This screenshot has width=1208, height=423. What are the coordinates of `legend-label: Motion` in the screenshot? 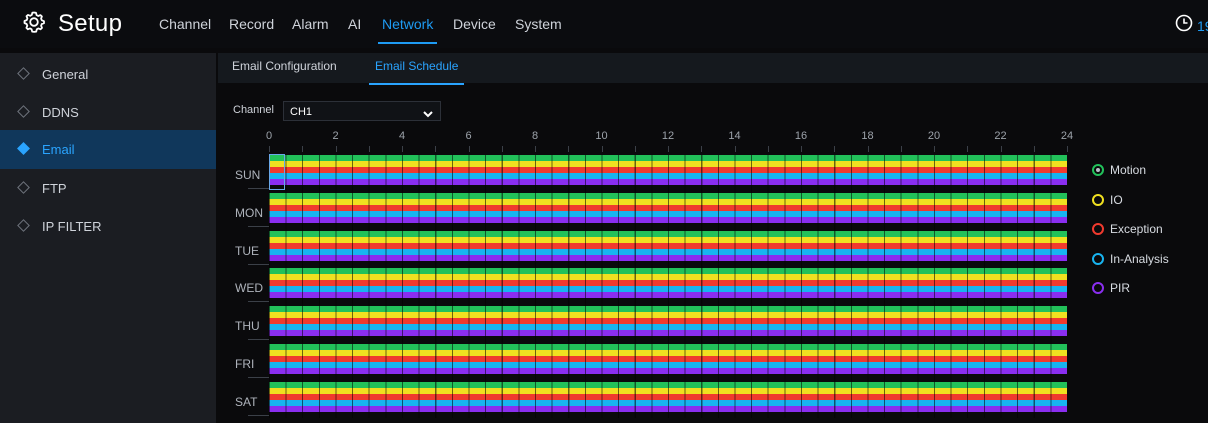 It's located at (1128, 170).